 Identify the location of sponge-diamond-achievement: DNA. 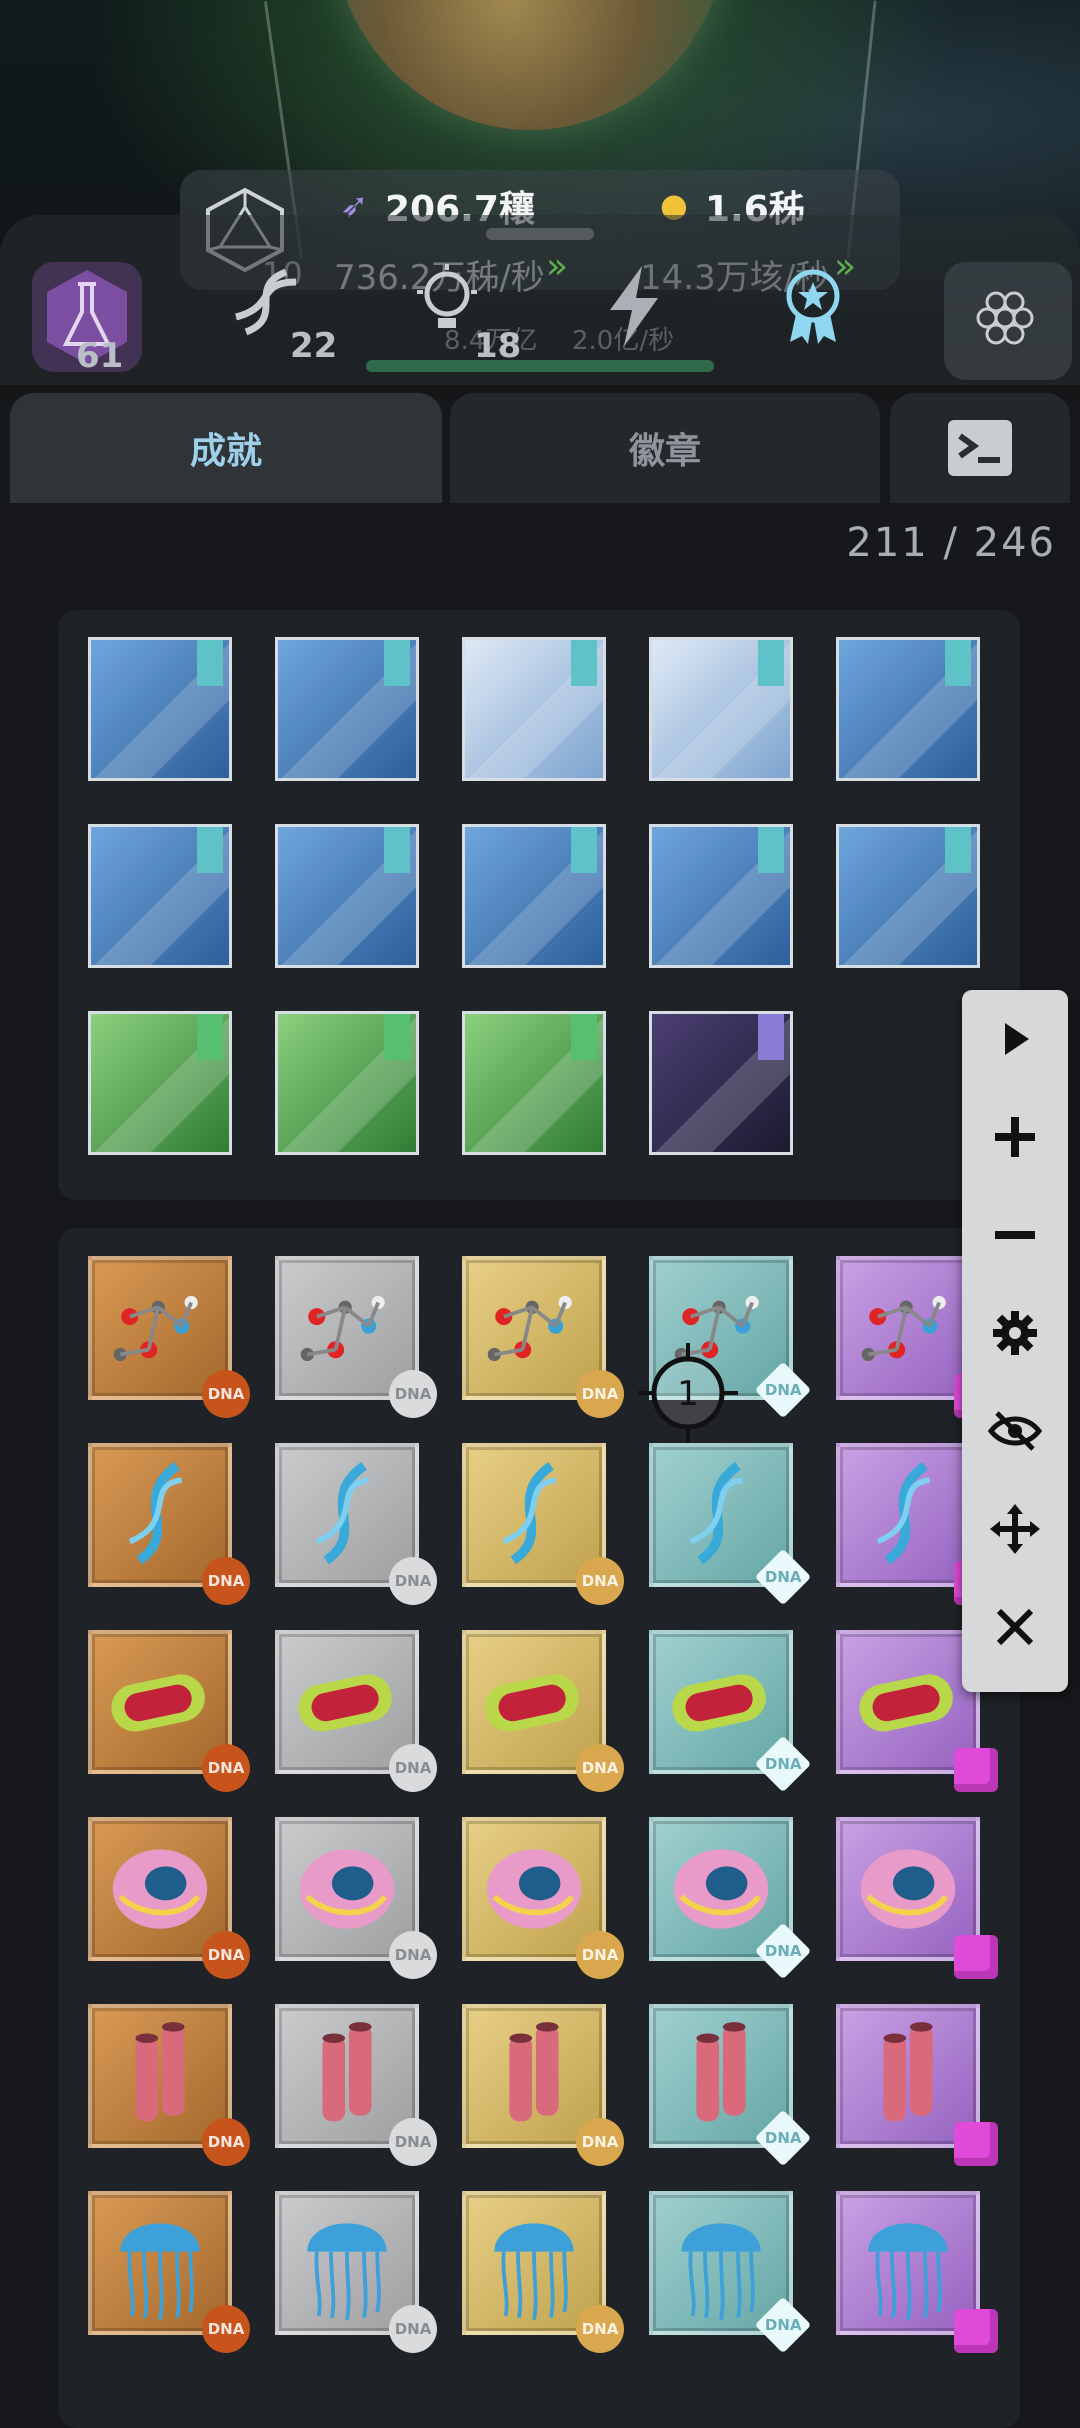
(730, 2085).